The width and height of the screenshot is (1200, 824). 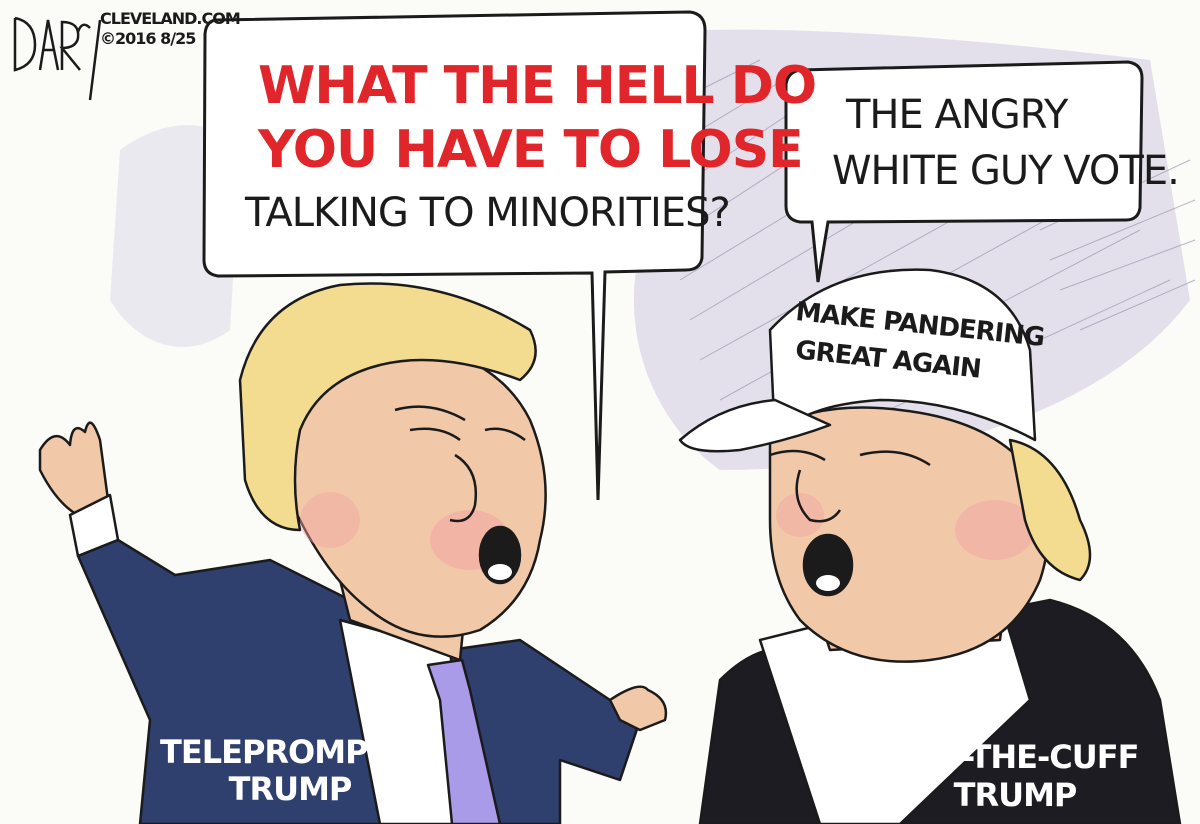 I want to click on credit-copyright-date: ©2016 8/25, so click(x=148, y=38).